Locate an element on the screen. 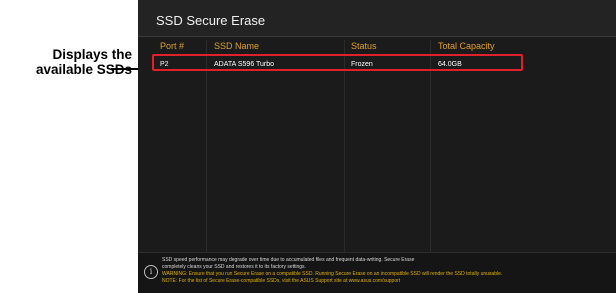 The width and height of the screenshot is (616, 293). header-total-capacity: Total Capacity is located at coordinates (466, 46).